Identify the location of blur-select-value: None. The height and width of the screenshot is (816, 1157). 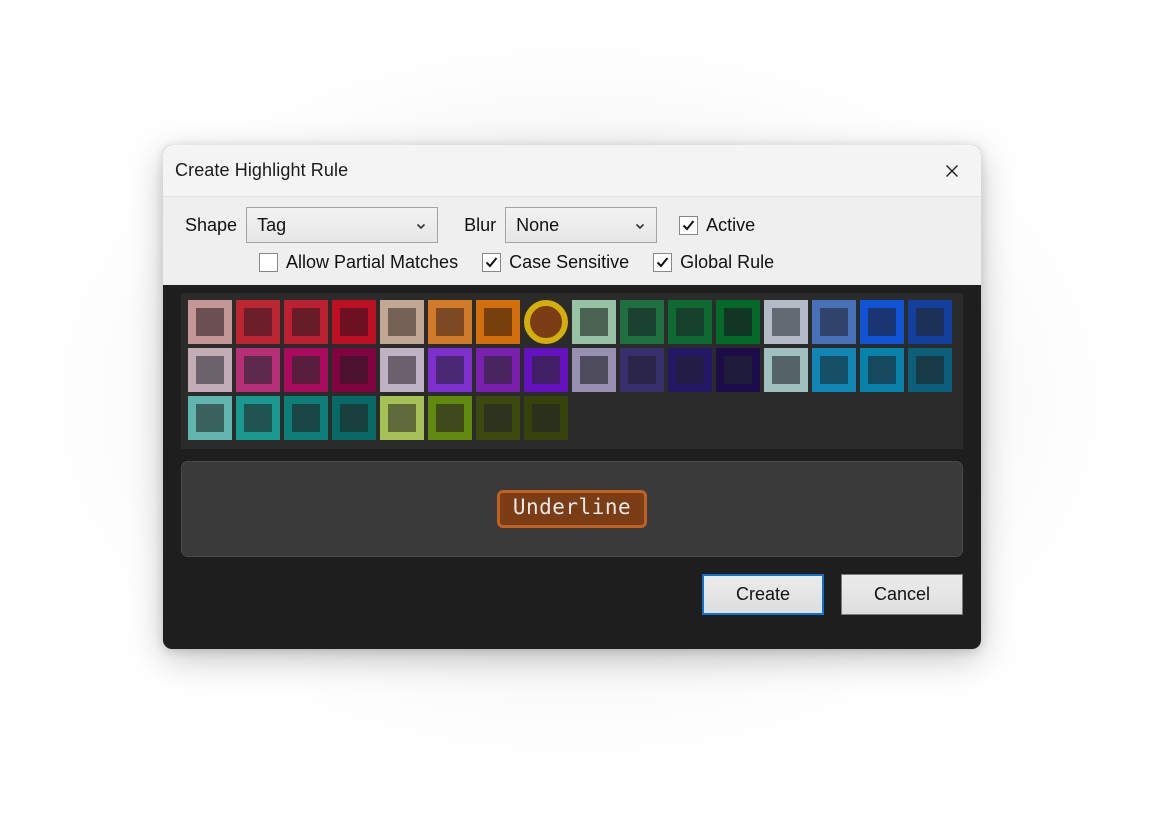
(538, 224).